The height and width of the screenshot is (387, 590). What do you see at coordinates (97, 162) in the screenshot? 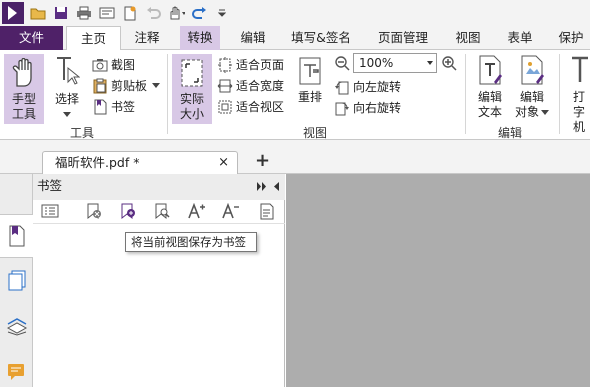
I see `document-tab-title: 福昕软件.pdf *` at bounding box center [97, 162].